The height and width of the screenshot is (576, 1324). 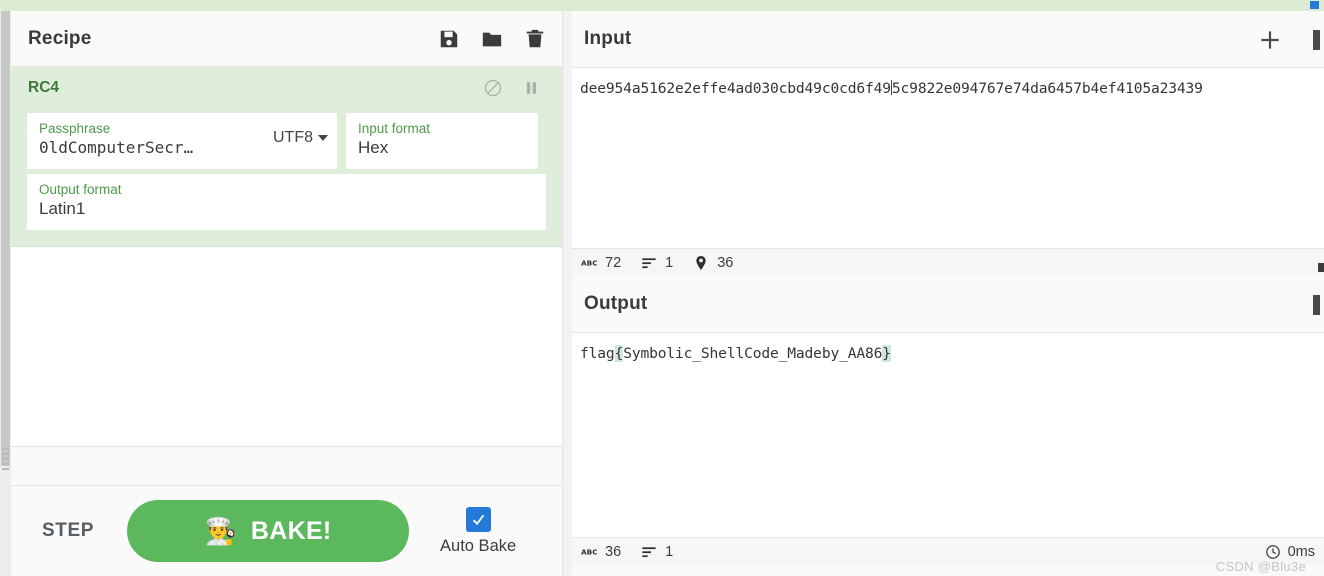 What do you see at coordinates (713, 263) in the screenshot?
I see `input-position-stat: 36` at bounding box center [713, 263].